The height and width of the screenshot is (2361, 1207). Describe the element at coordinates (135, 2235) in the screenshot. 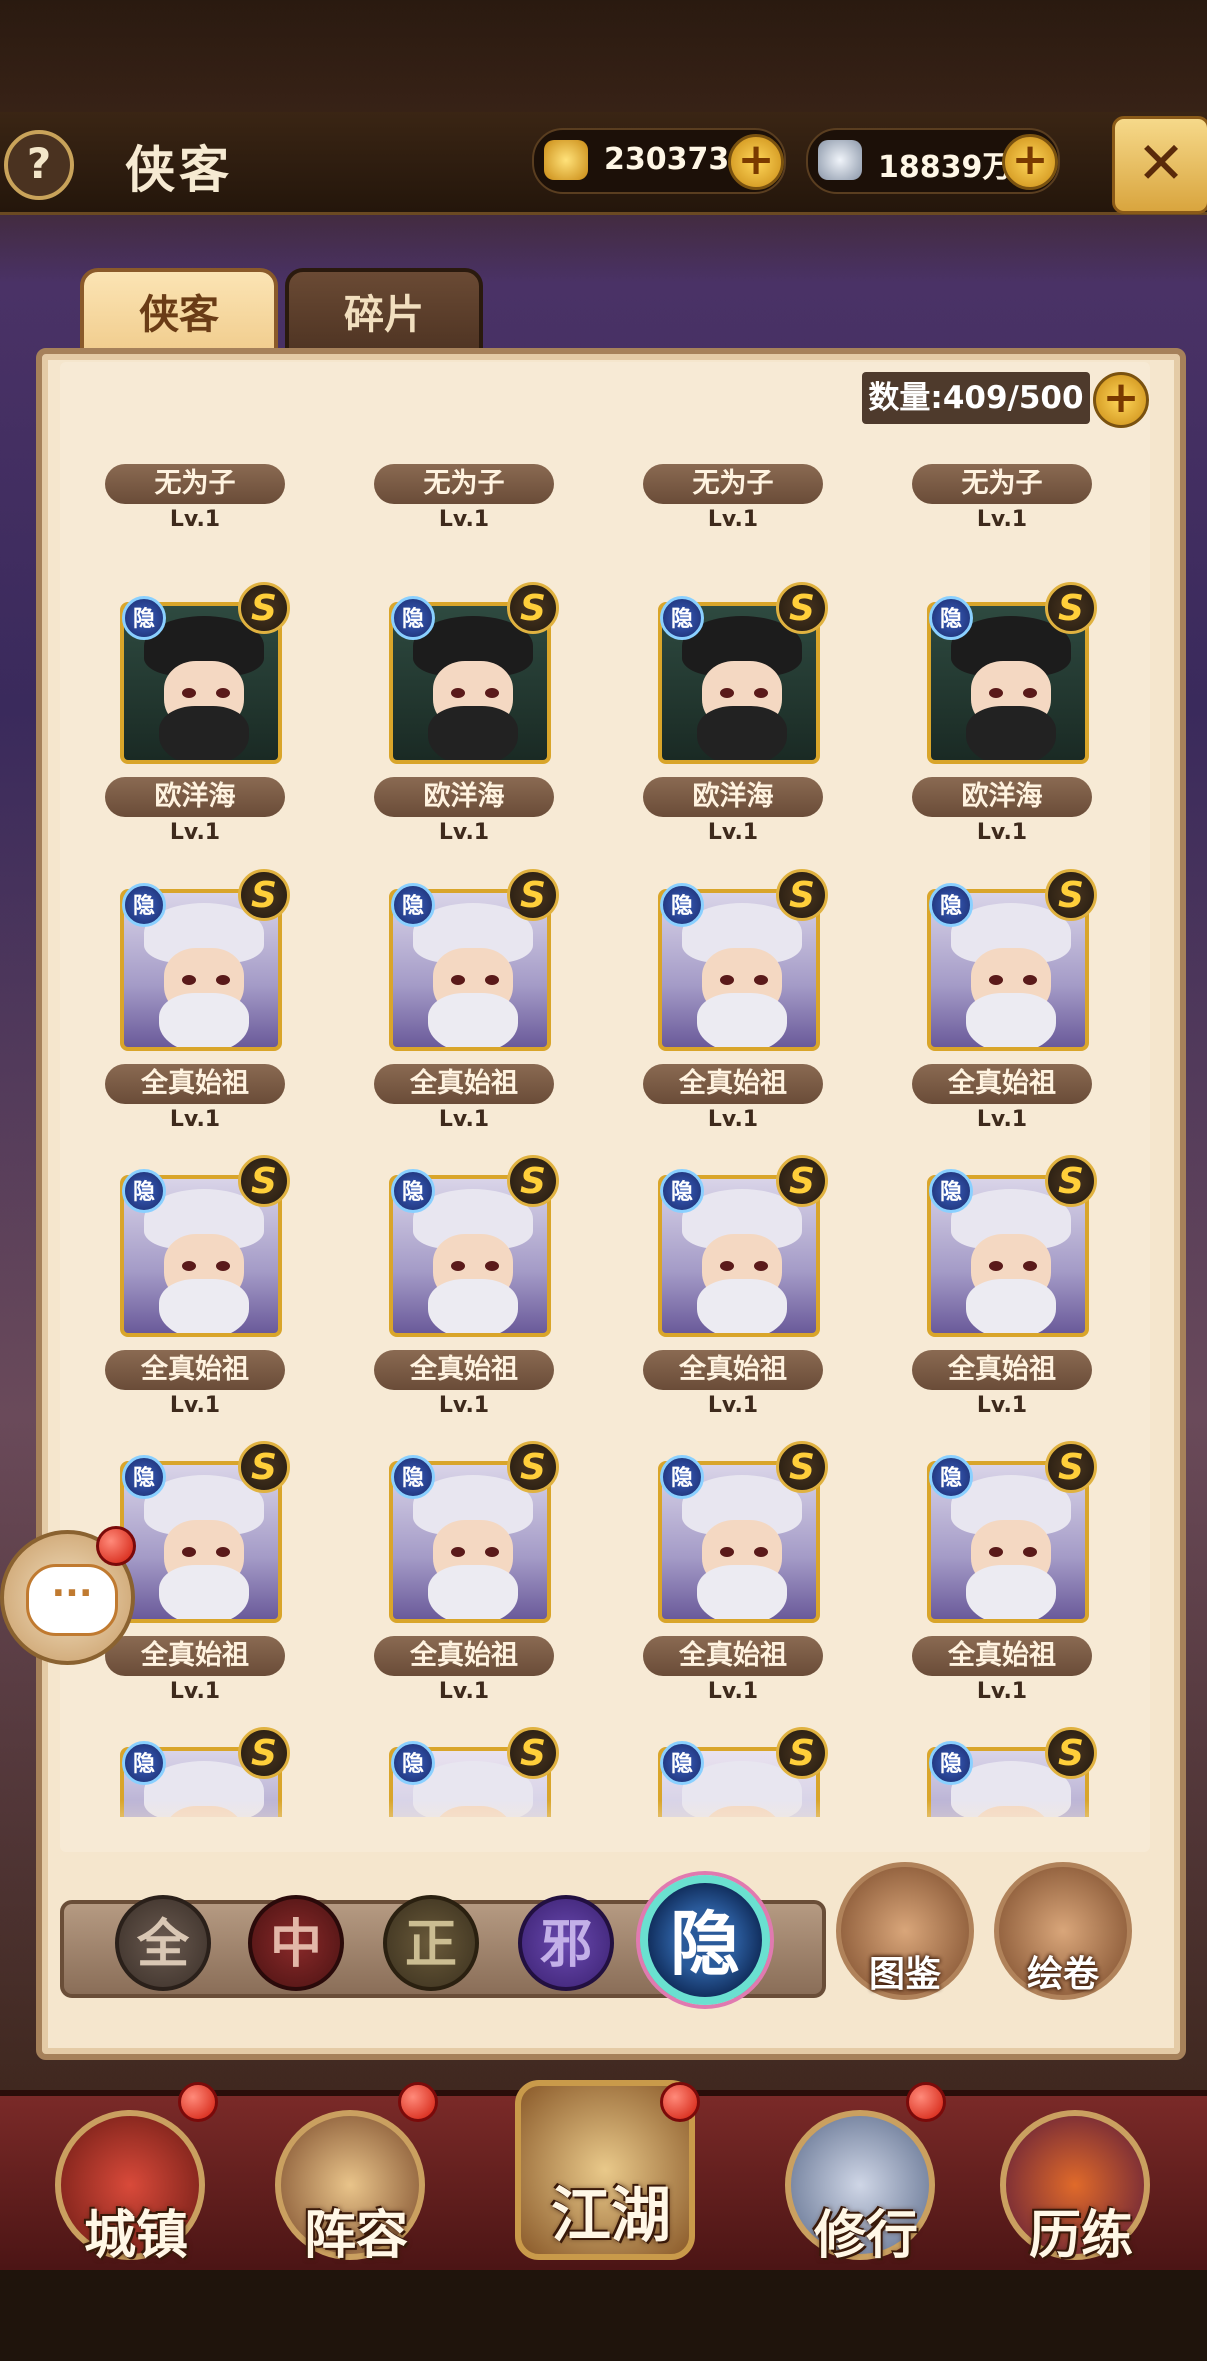

I see `nav-town-label: 城镇` at that location.